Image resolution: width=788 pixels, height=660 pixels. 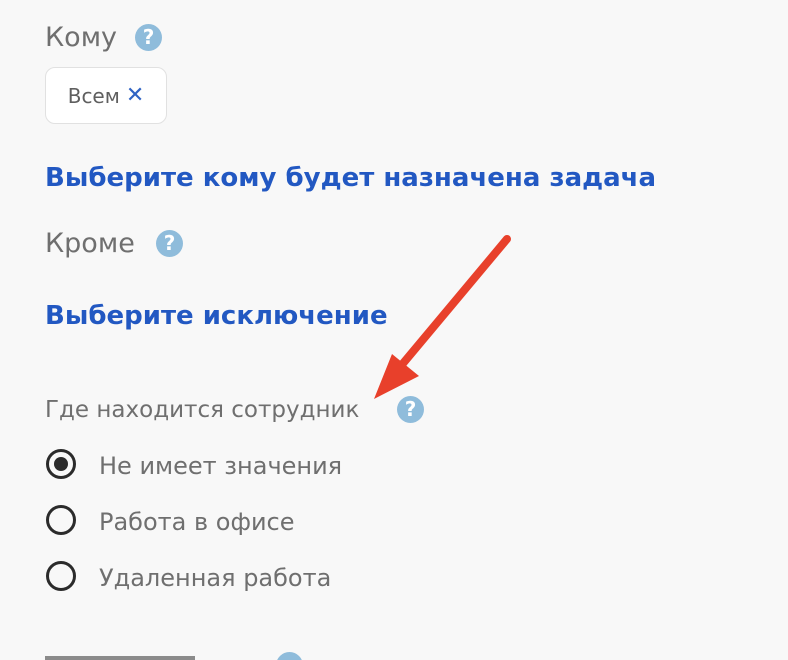 What do you see at coordinates (61, 576) in the screenshot?
I see `radio-remote` at bounding box center [61, 576].